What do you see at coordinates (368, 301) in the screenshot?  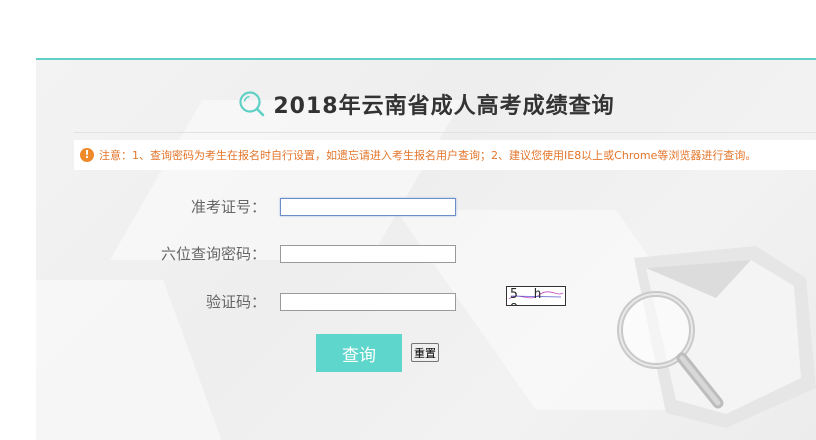 I see `captcha-input` at bounding box center [368, 301].